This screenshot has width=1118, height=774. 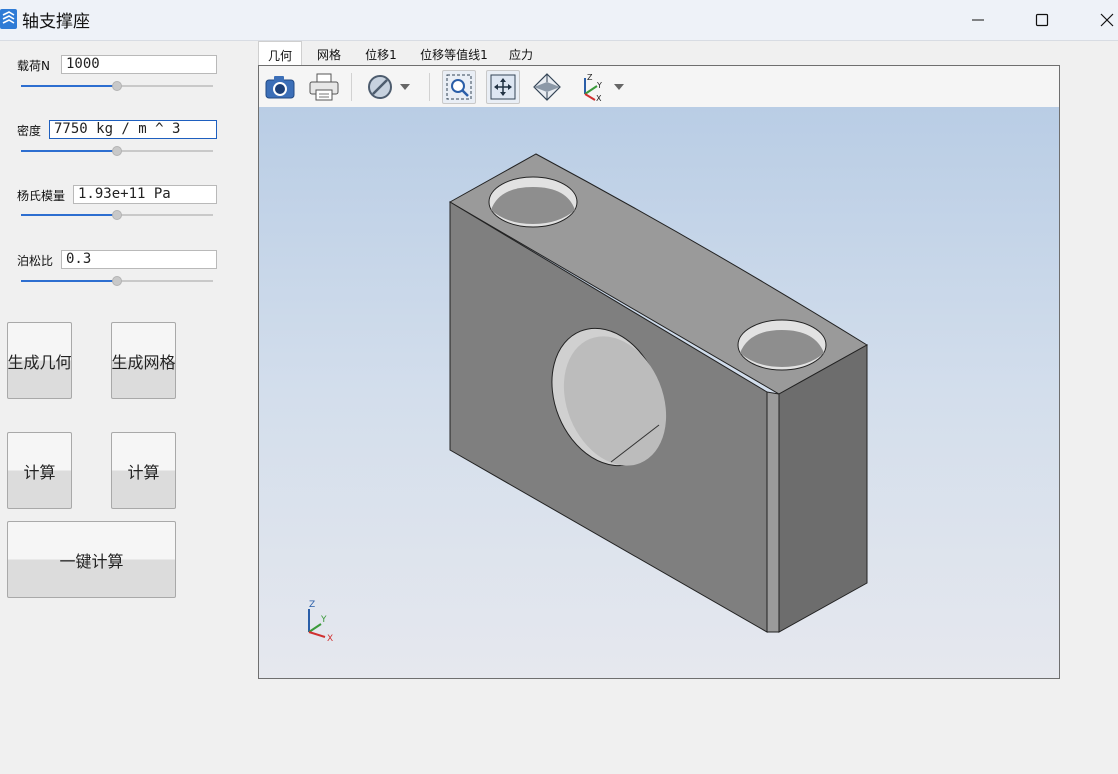 I want to click on minimize-icon, so click(x=978, y=20).